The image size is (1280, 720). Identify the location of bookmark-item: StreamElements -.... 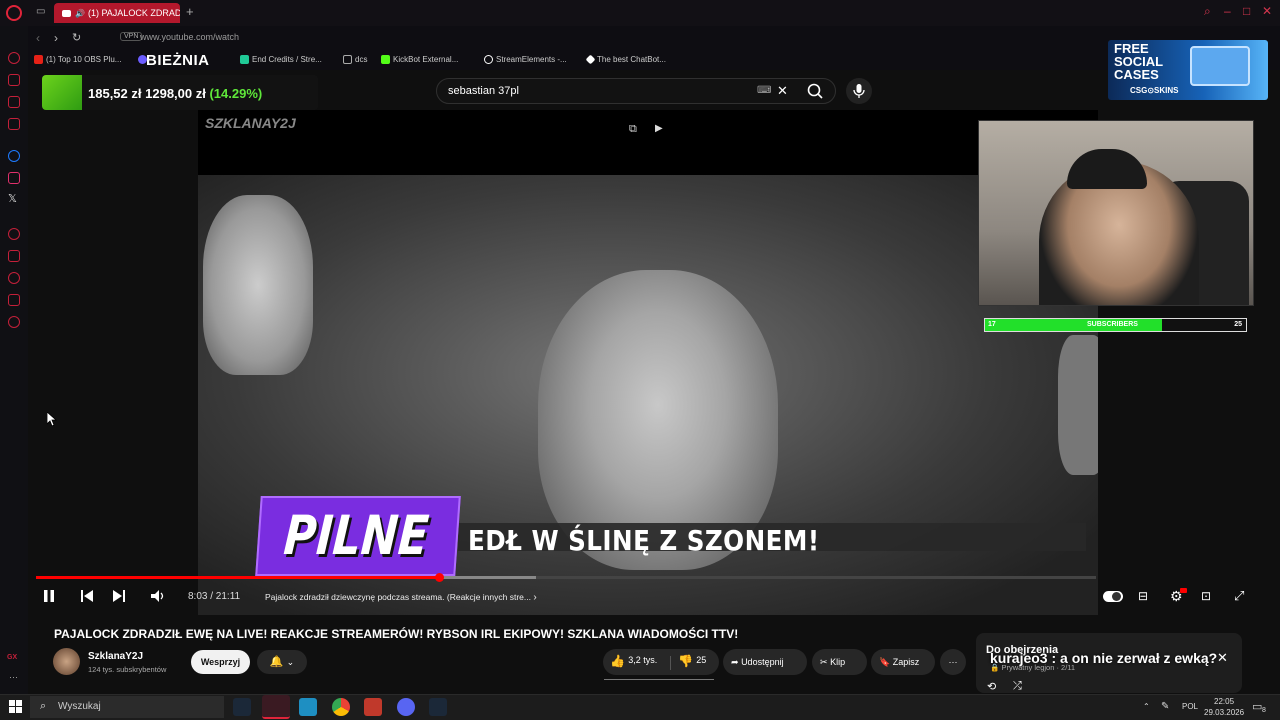
(525, 60).